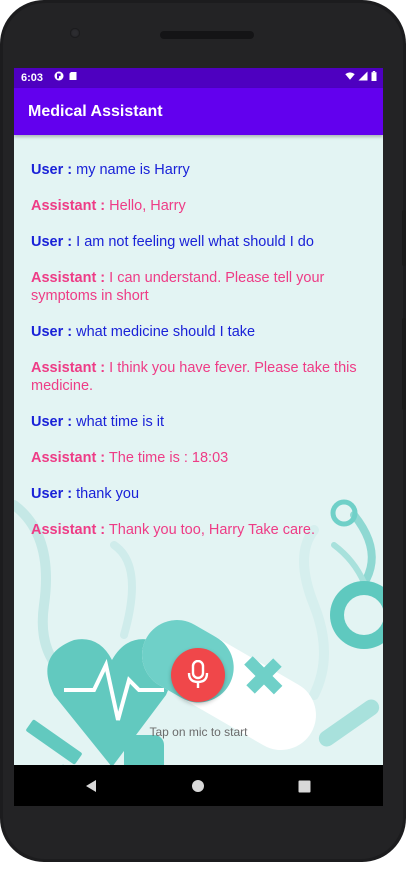  What do you see at coordinates (59, 76) in the screenshot?
I see `app-notification-icon` at bounding box center [59, 76].